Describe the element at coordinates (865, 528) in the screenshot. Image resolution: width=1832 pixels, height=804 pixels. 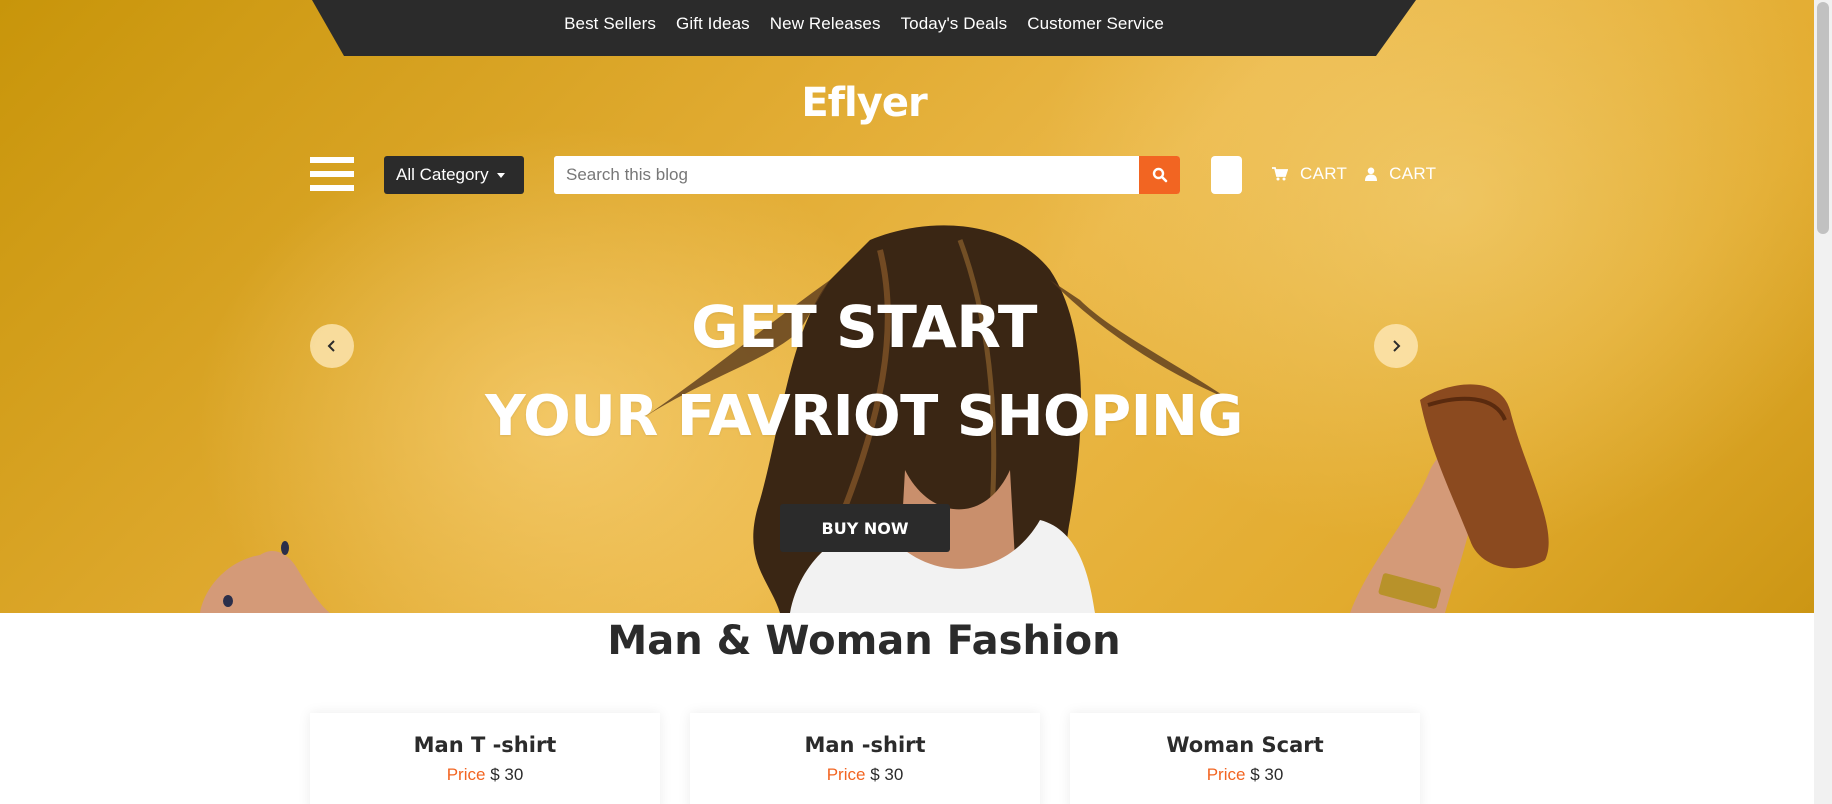
I see `buy-now-button: BUY NOW` at that location.